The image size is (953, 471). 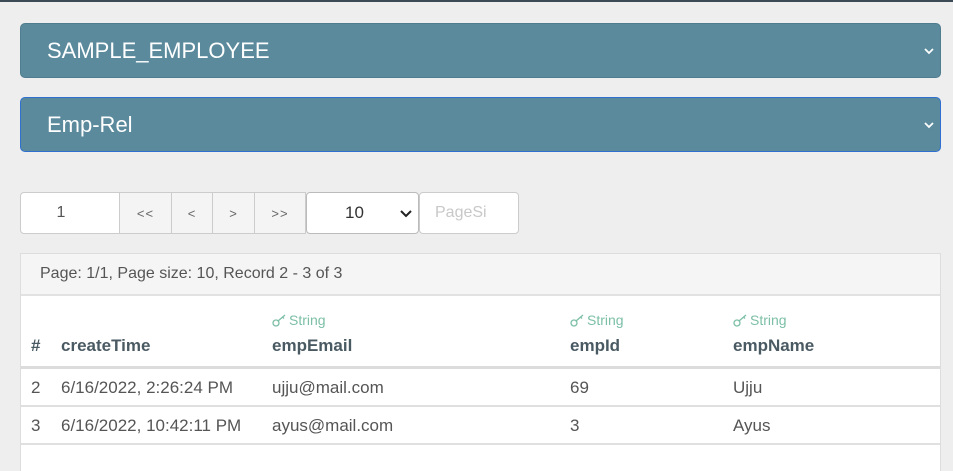 What do you see at coordinates (70, 213) in the screenshot?
I see `page-number-input: 1` at bounding box center [70, 213].